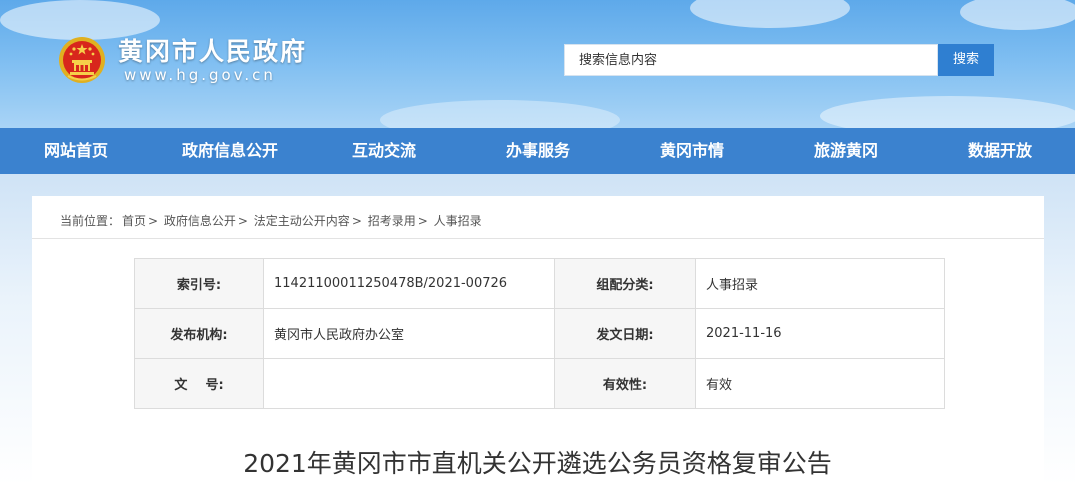 The width and height of the screenshot is (1075, 485). Describe the element at coordinates (846, 151) in the screenshot. I see `nav-item-tourism: 旅游黄冈` at that location.